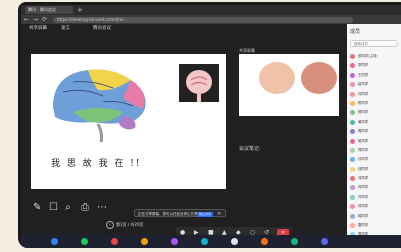 The height and width of the screenshot is (252, 401). Describe the element at coordinates (363, 206) in the screenshot. I see `member-name: 邓同学` at that location.